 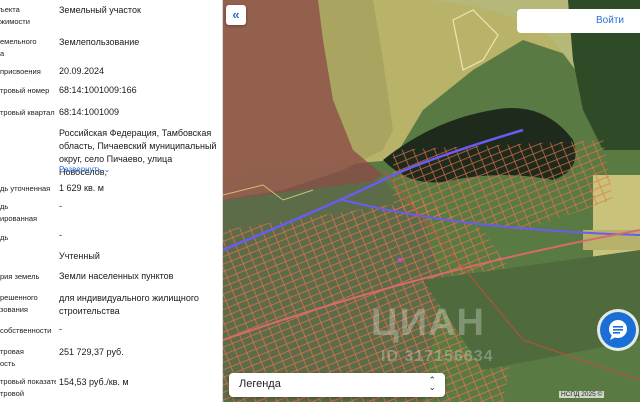 I want to click on value-cadastral-value: 251 729,37 руб., so click(x=91, y=352).